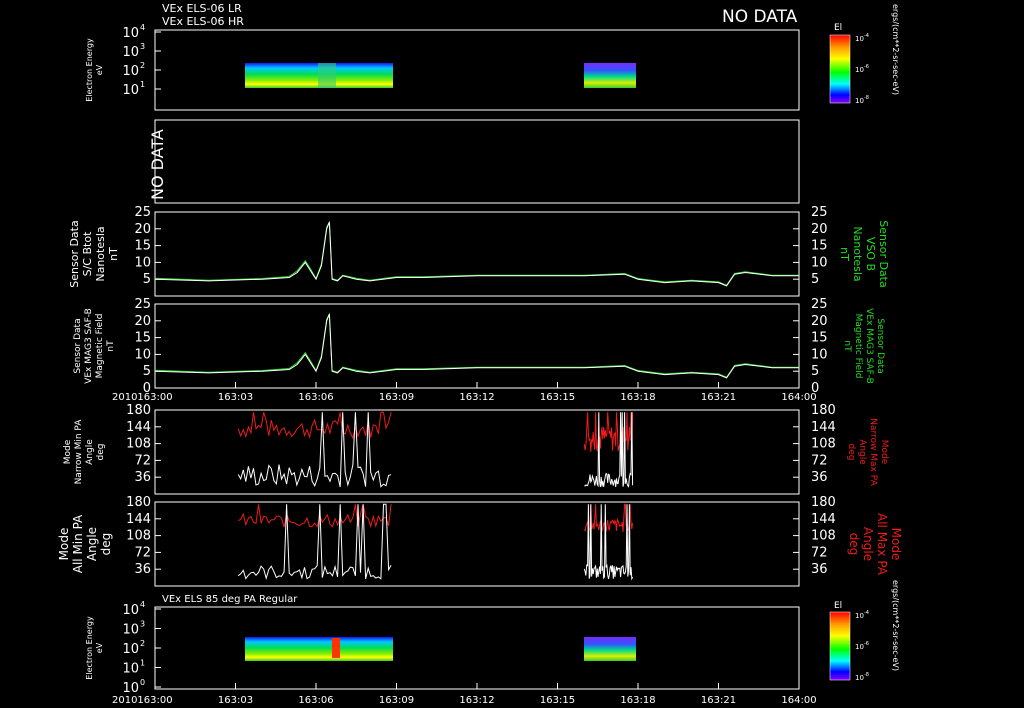  What do you see at coordinates (230, 599) in the screenshot?
I see `bottom-spectrogram-title: VEx ELS 85 deg PA Regular` at bounding box center [230, 599].